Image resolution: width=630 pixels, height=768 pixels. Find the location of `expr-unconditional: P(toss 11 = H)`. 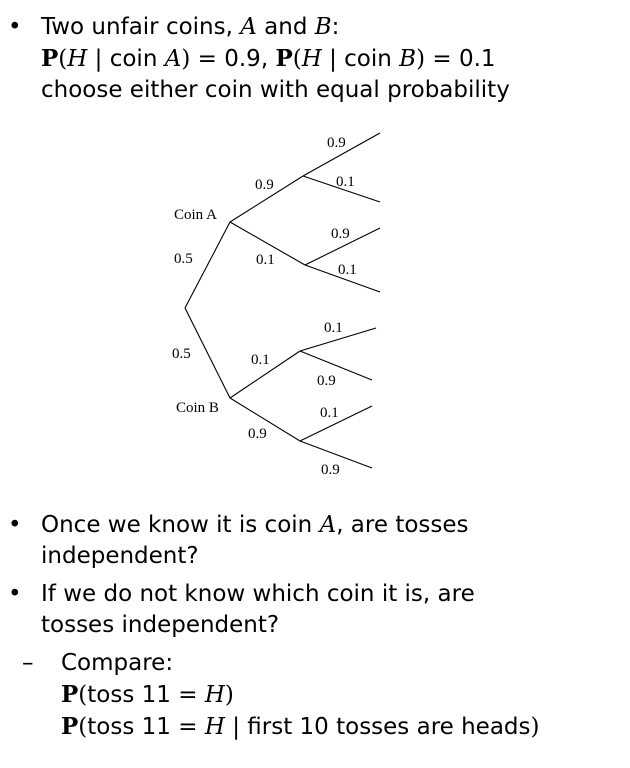

expr-unconditional: P(toss 11 = H) is located at coordinates (300, 695).